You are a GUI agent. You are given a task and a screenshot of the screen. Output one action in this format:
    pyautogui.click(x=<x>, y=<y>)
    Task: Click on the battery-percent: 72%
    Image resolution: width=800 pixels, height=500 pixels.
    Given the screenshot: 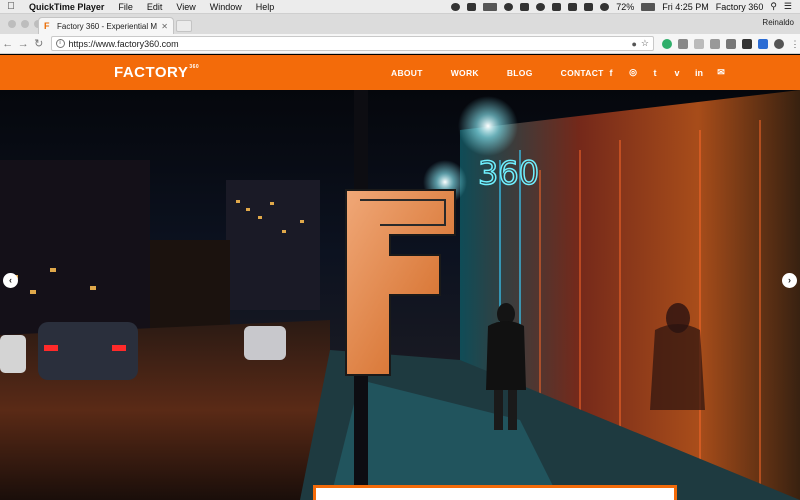 What is the action you would take?
    pyautogui.click(x=625, y=7)
    